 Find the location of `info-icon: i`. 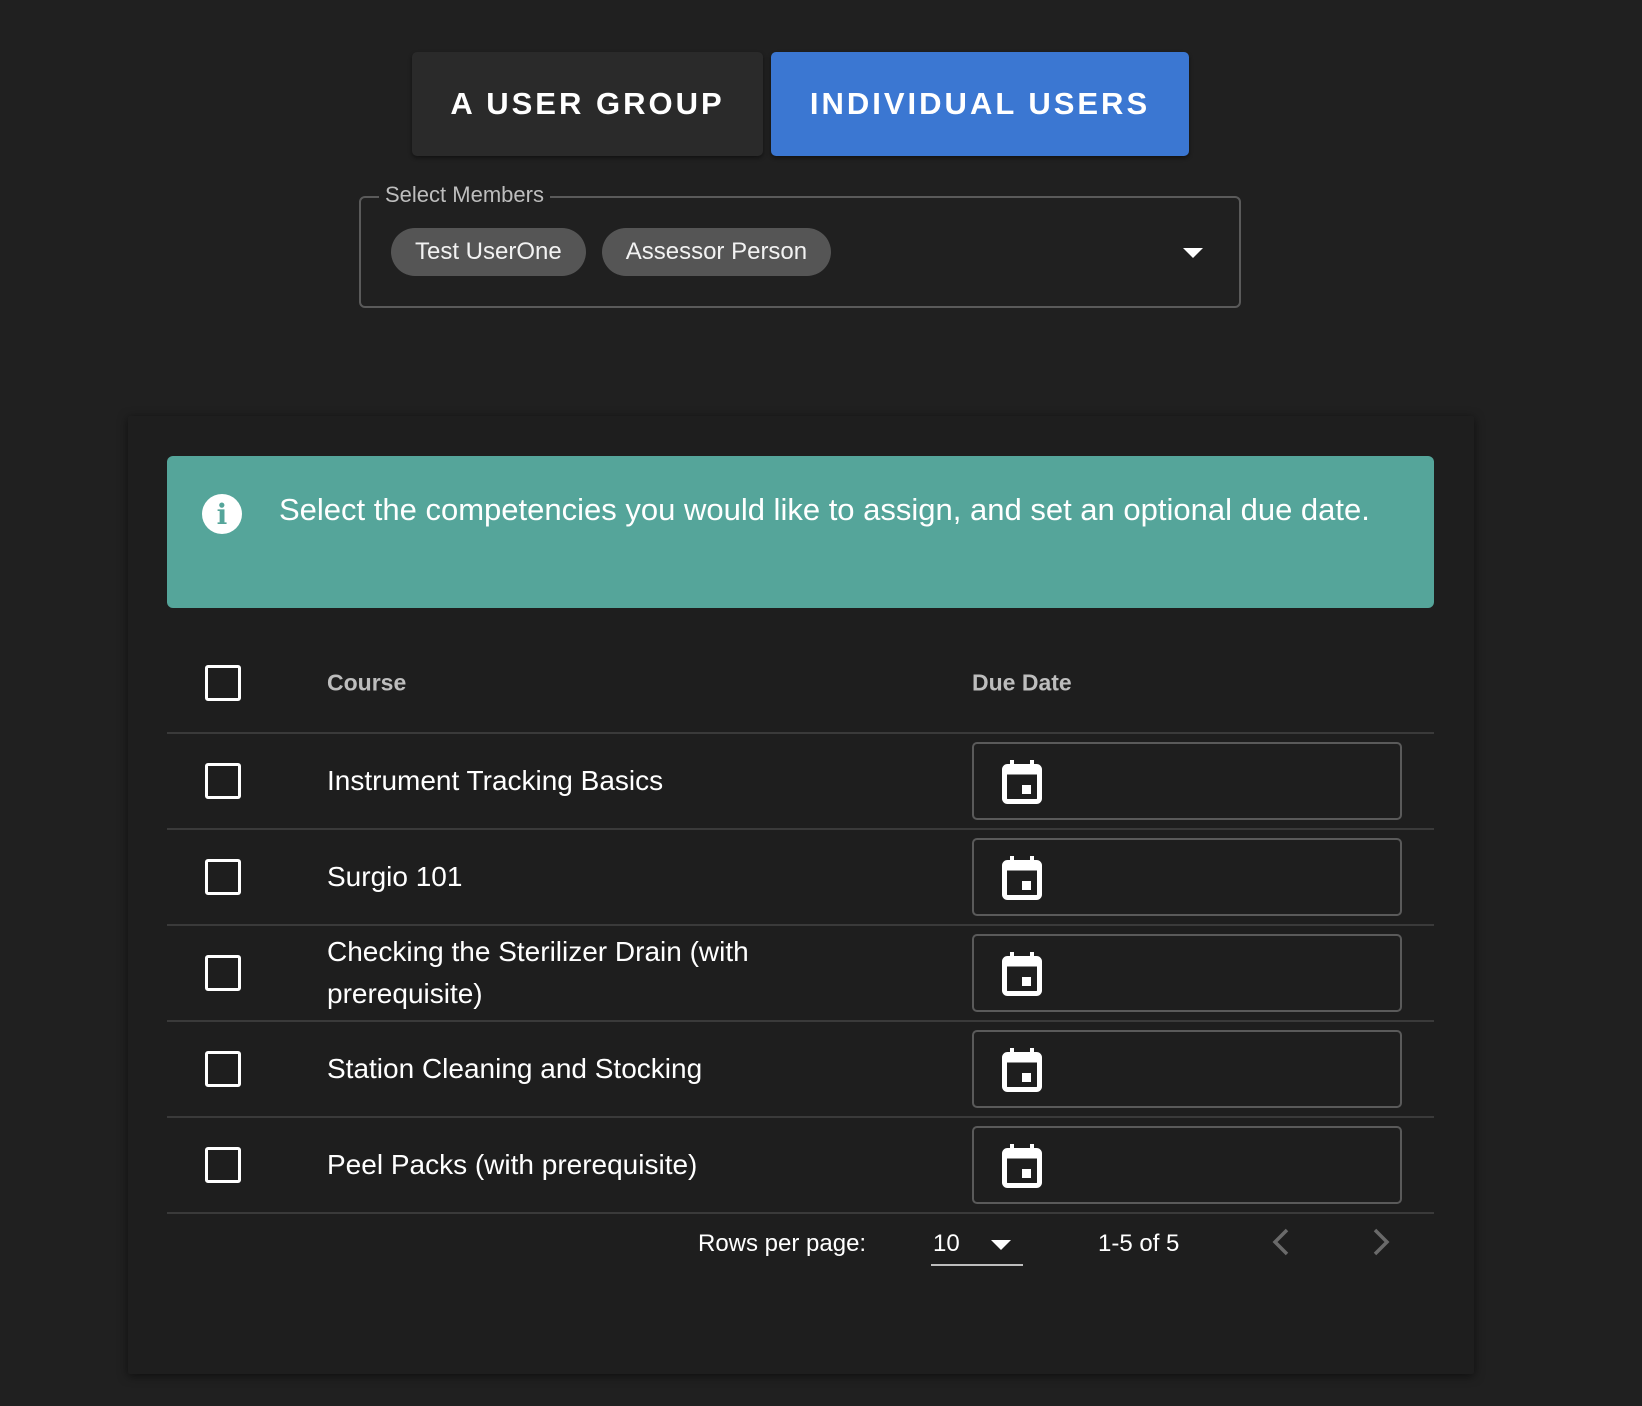

info-icon: i is located at coordinates (222, 514).